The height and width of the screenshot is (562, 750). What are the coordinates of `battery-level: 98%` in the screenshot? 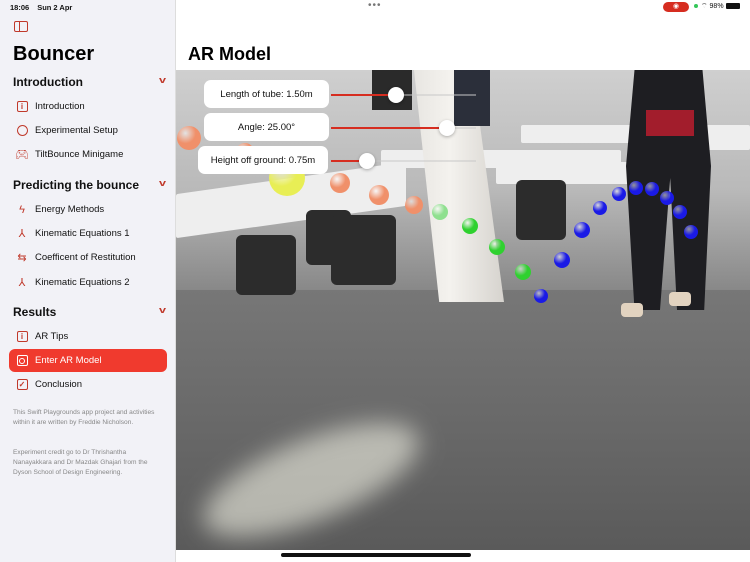 It's located at (716, 6).